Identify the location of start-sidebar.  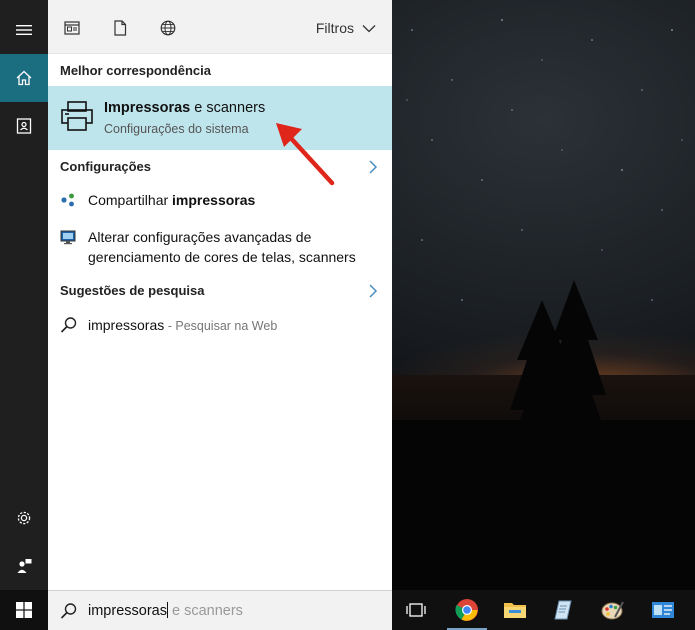
(24, 315).